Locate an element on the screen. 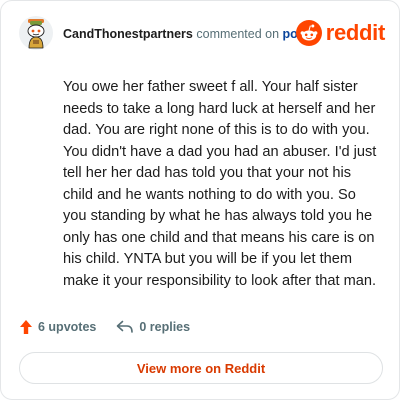  reddit-brand: reddit is located at coordinates (340, 33).